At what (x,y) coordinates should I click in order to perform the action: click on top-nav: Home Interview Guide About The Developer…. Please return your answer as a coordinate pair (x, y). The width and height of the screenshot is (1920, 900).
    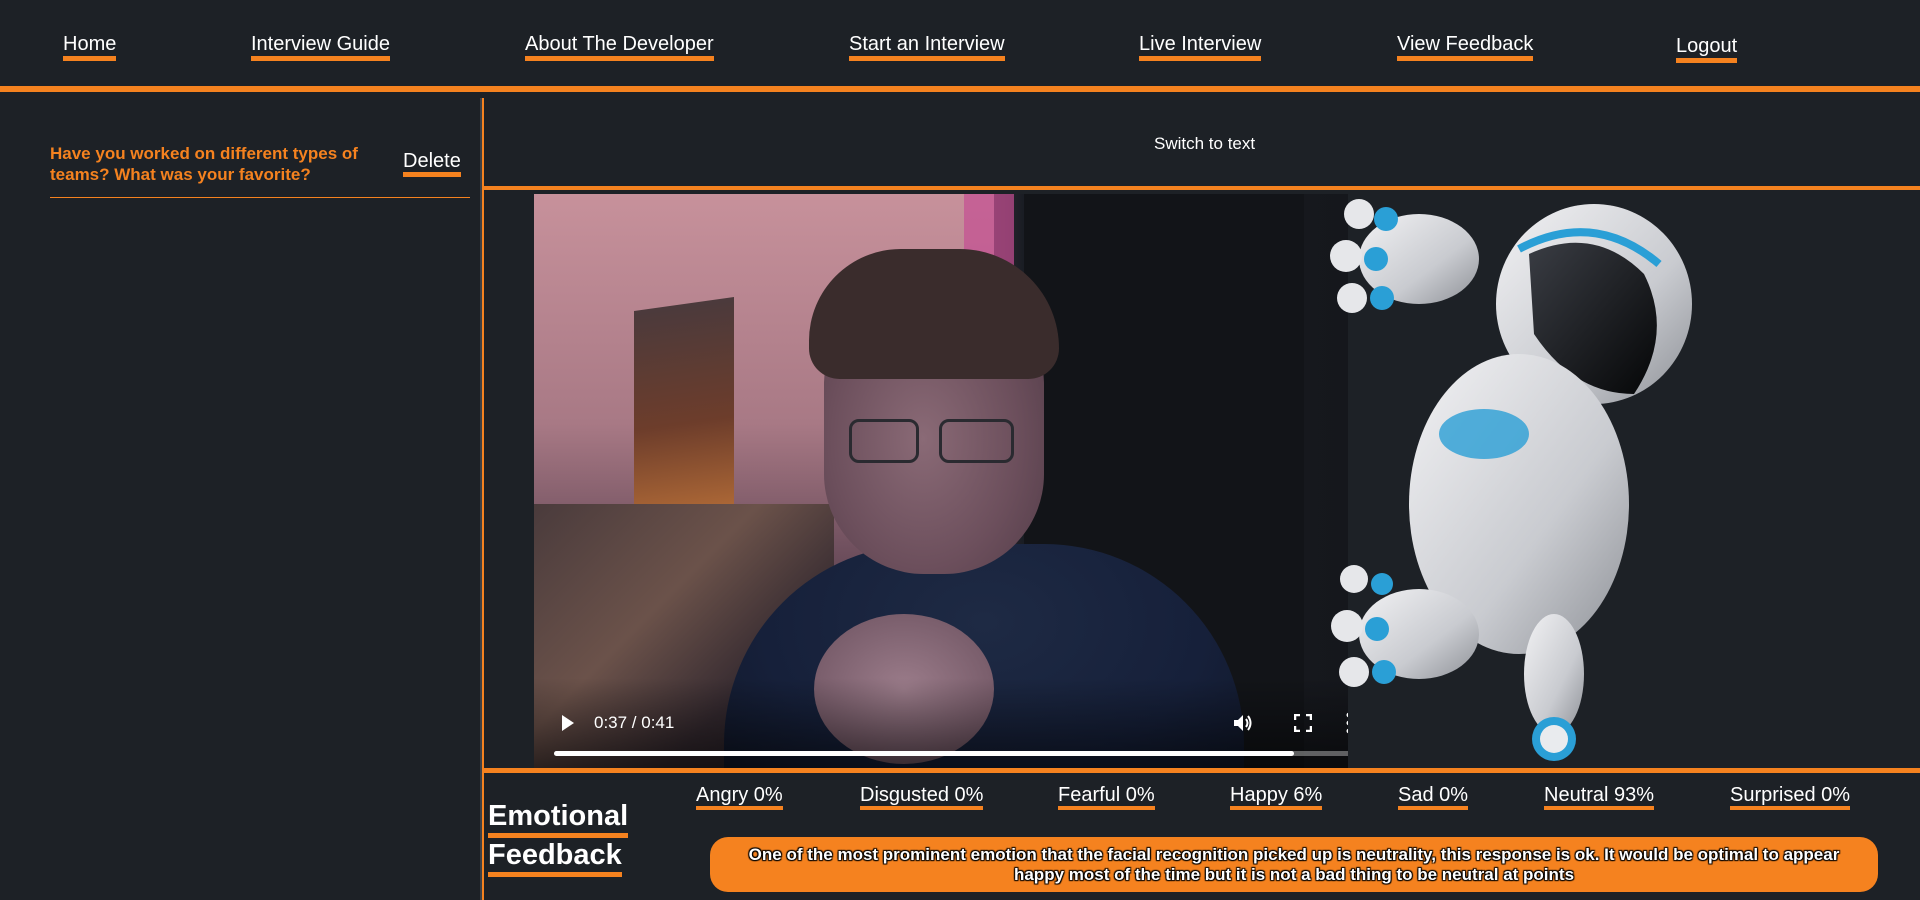
    Looking at the image, I should click on (960, 46).